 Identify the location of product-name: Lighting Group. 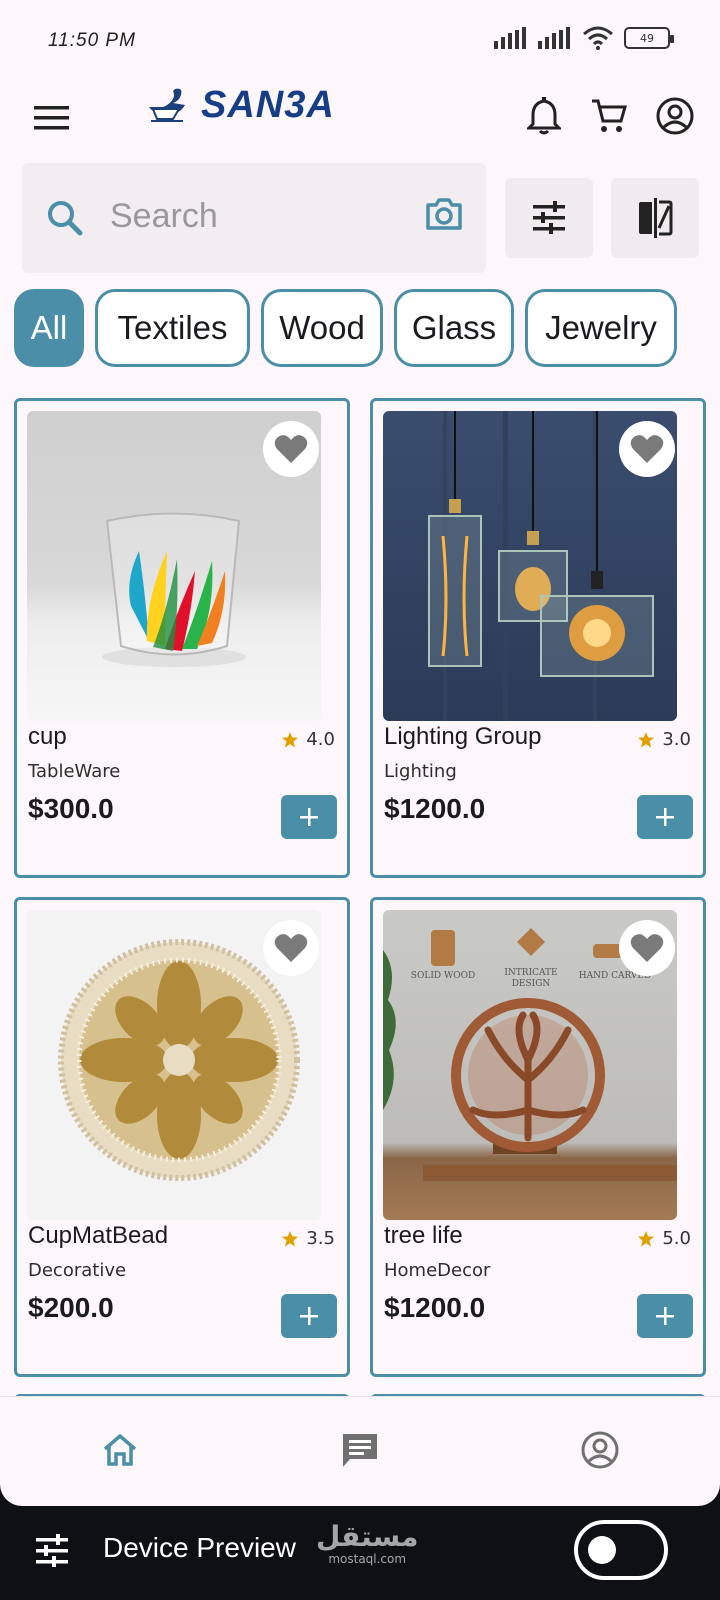
(463, 736).